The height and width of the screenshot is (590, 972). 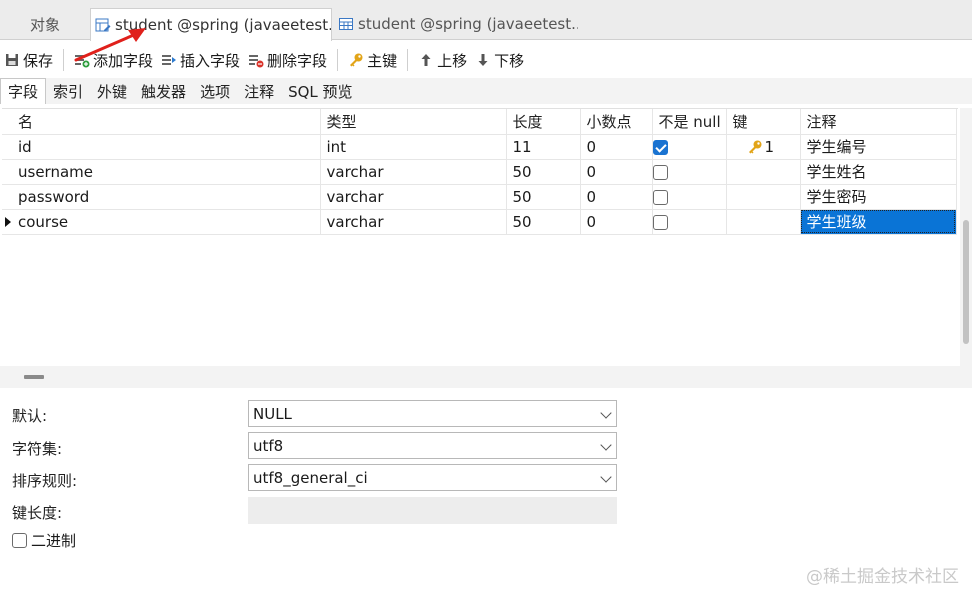 What do you see at coordinates (45, 24) in the screenshot?
I see `tab-objects: 对象` at bounding box center [45, 24].